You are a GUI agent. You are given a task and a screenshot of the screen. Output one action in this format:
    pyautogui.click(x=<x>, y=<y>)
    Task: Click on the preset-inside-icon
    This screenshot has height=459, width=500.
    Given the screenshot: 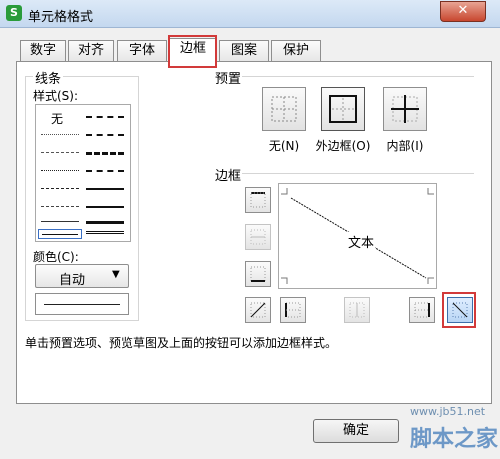 What is the action you would take?
    pyautogui.click(x=405, y=109)
    